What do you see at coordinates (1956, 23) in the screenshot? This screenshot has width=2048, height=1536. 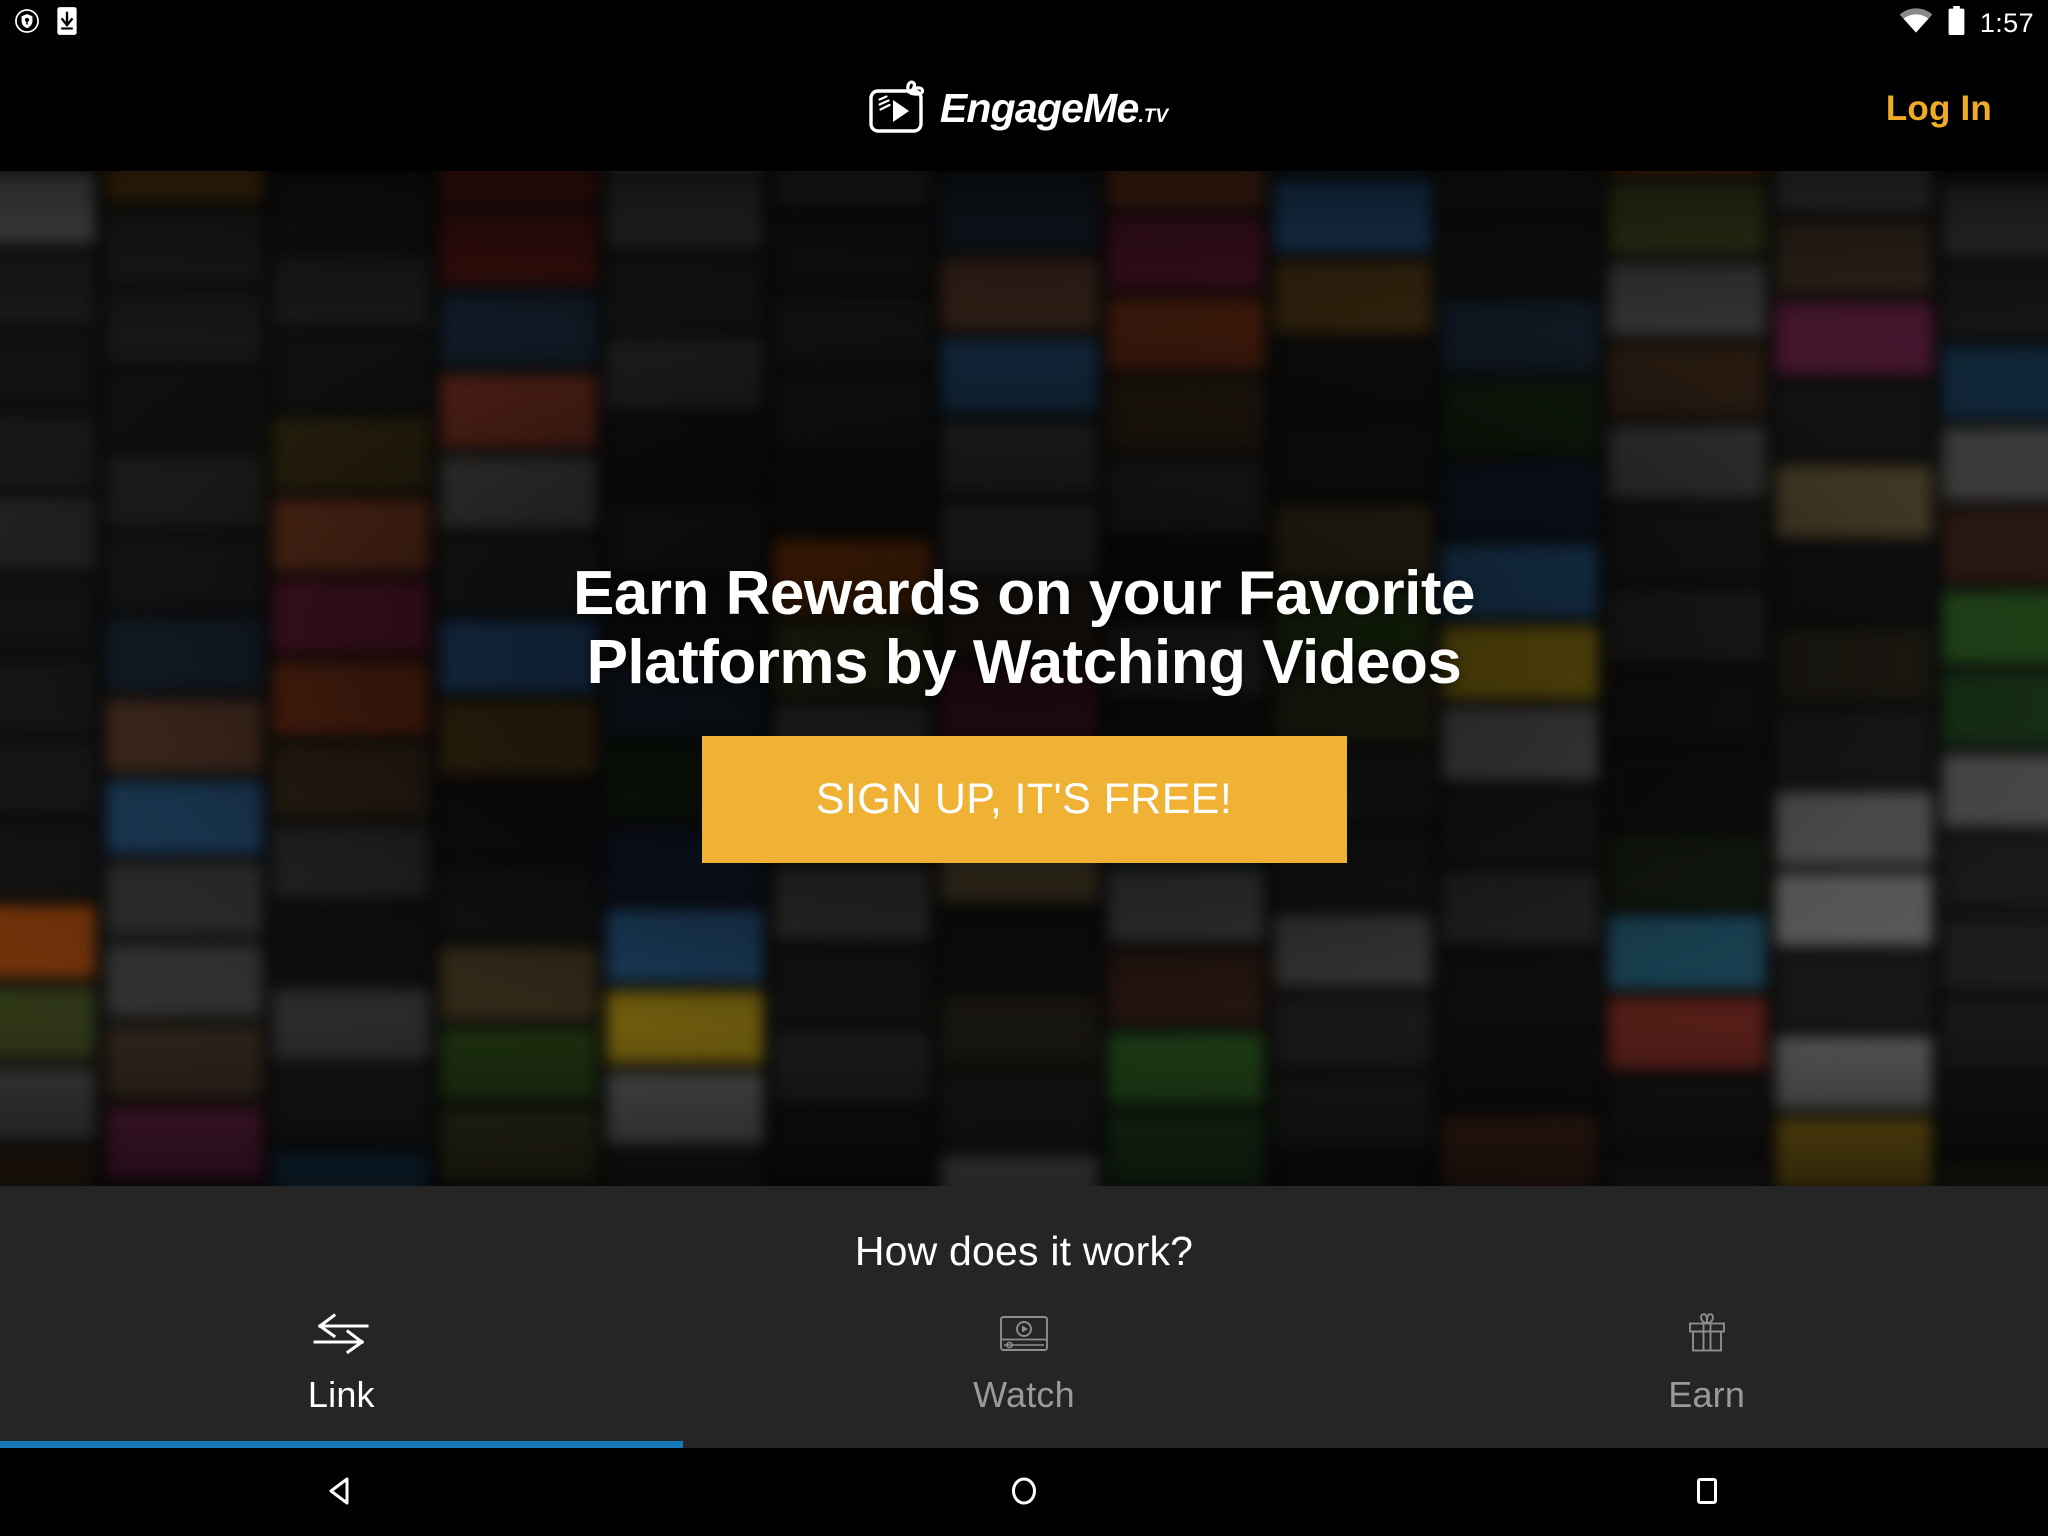 I see `battery-full-icon` at bounding box center [1956, 23].